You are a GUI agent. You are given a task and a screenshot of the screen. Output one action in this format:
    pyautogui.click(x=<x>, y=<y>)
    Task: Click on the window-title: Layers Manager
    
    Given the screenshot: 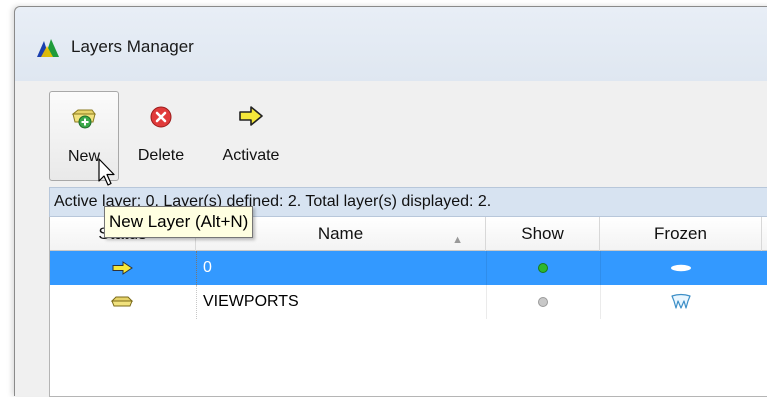 What is the action you would take?
    pyautogui.click(x=132, y=46)
    